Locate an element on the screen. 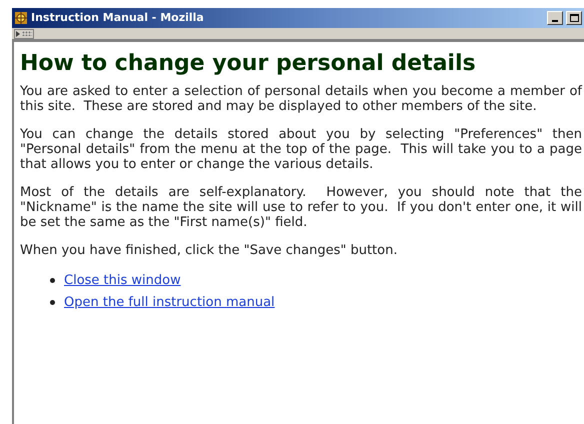 The height and width of the screenshot is (424, 584). paragraph: Most of the details are self-explanatory. However, you should note that the "Nickname" is the name the site will use to refer to you. If you don't enter one, it will be set the same as the "First name(s)" field. is located at coordinates (301, 207).